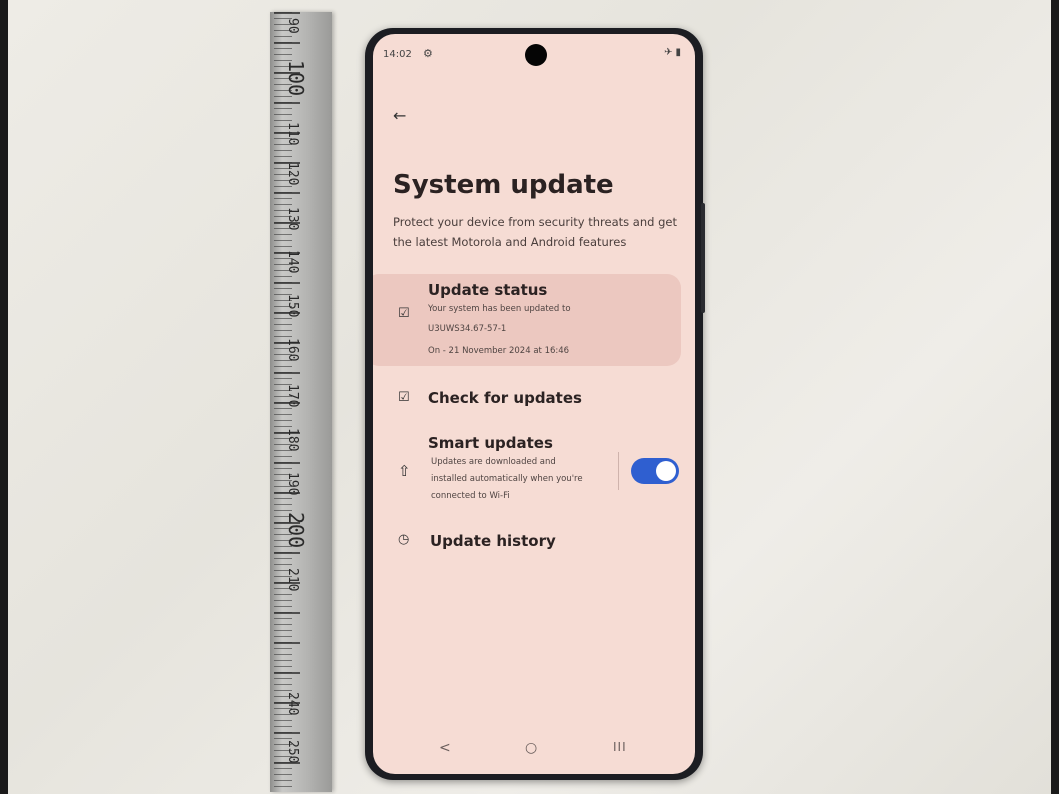 This screenshot has height=794, width=1059. What do you see at coordinates (292, 350) in the screenshot?
I see `ruler-label: 160` at bounding box center [292, 350].